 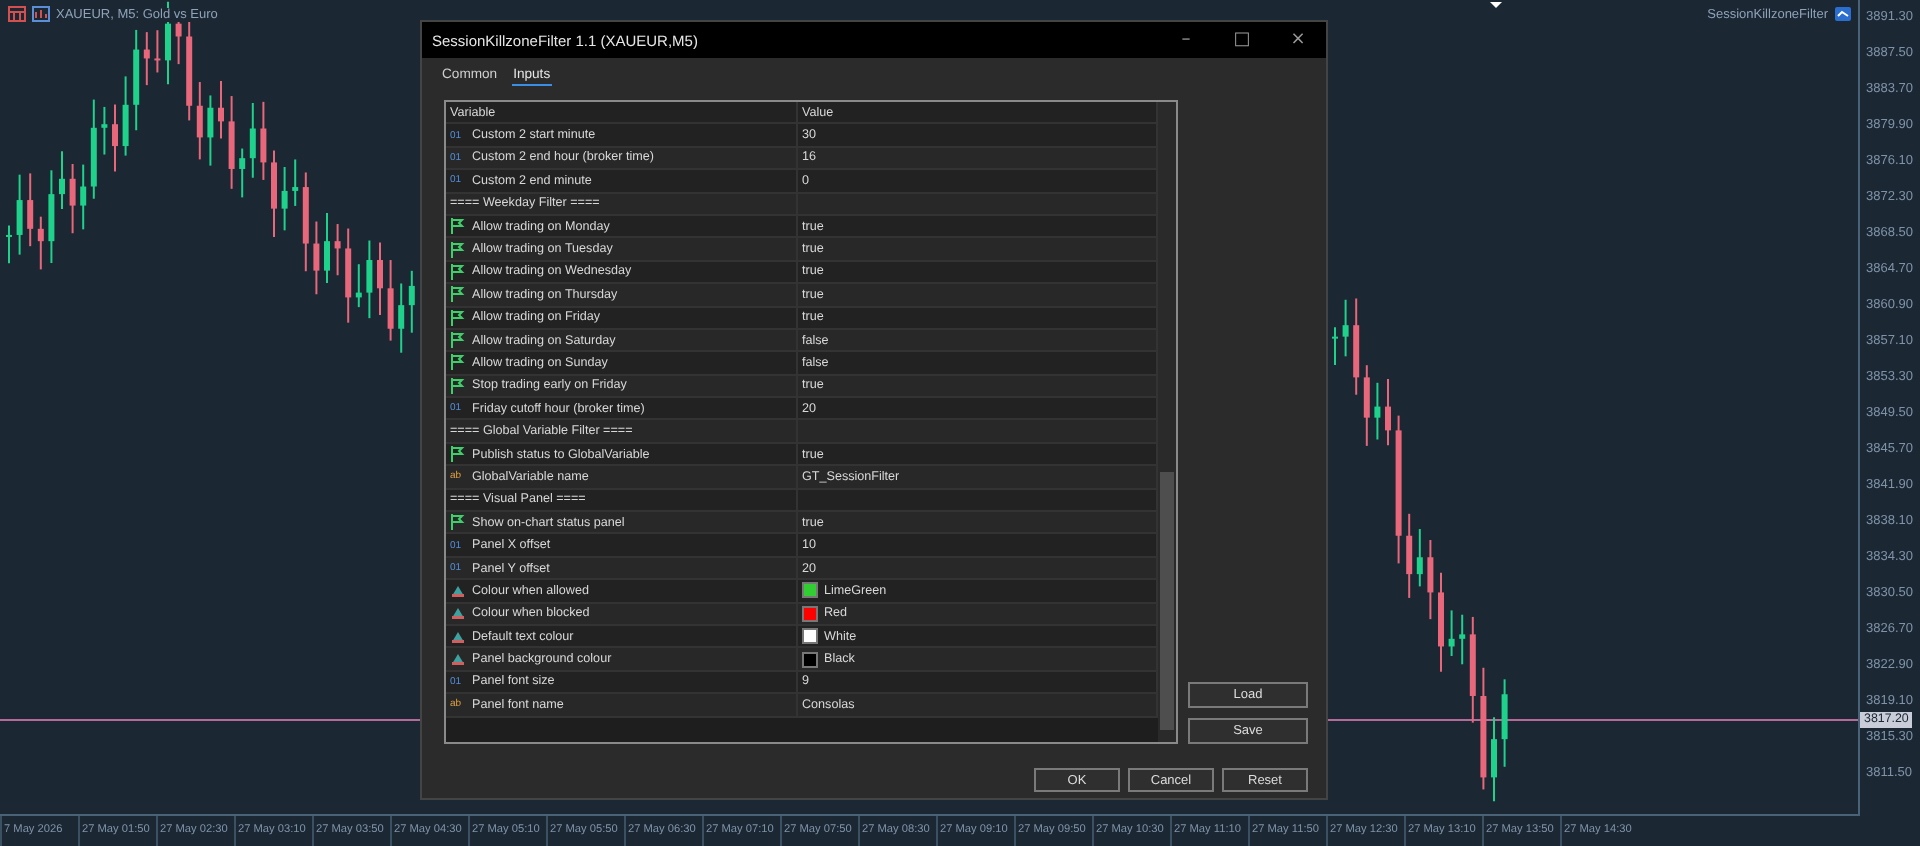 What do you see at coordinates (1186, 40) in the screenshot?
I see `minimize-button: –` at bounding box center [1186, 40].